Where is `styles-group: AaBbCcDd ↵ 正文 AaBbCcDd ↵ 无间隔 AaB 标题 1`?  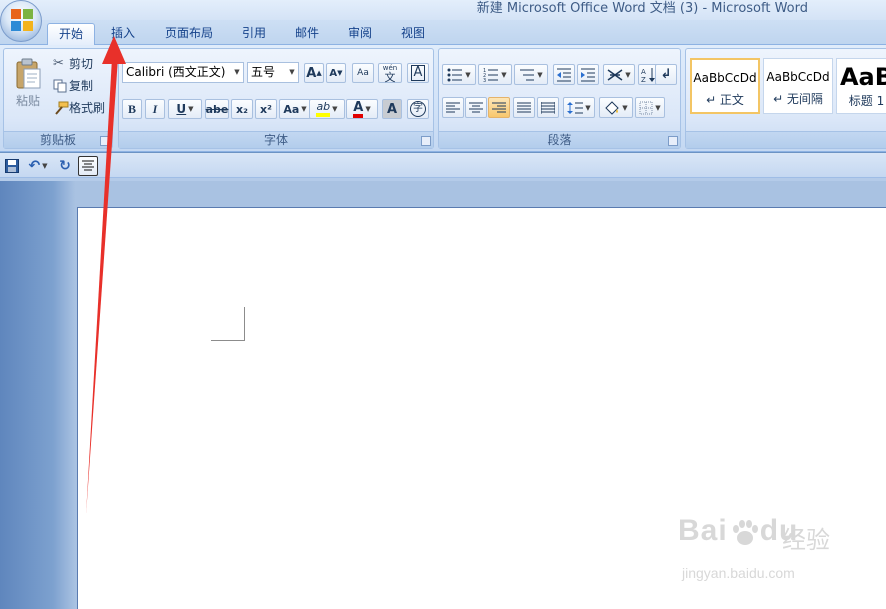
styles-group: AaBbCcDd ↵ 正文 AaBbCcDd ↵ 无间隔 AaB 标题 1 is located at coordinates (785, 98).